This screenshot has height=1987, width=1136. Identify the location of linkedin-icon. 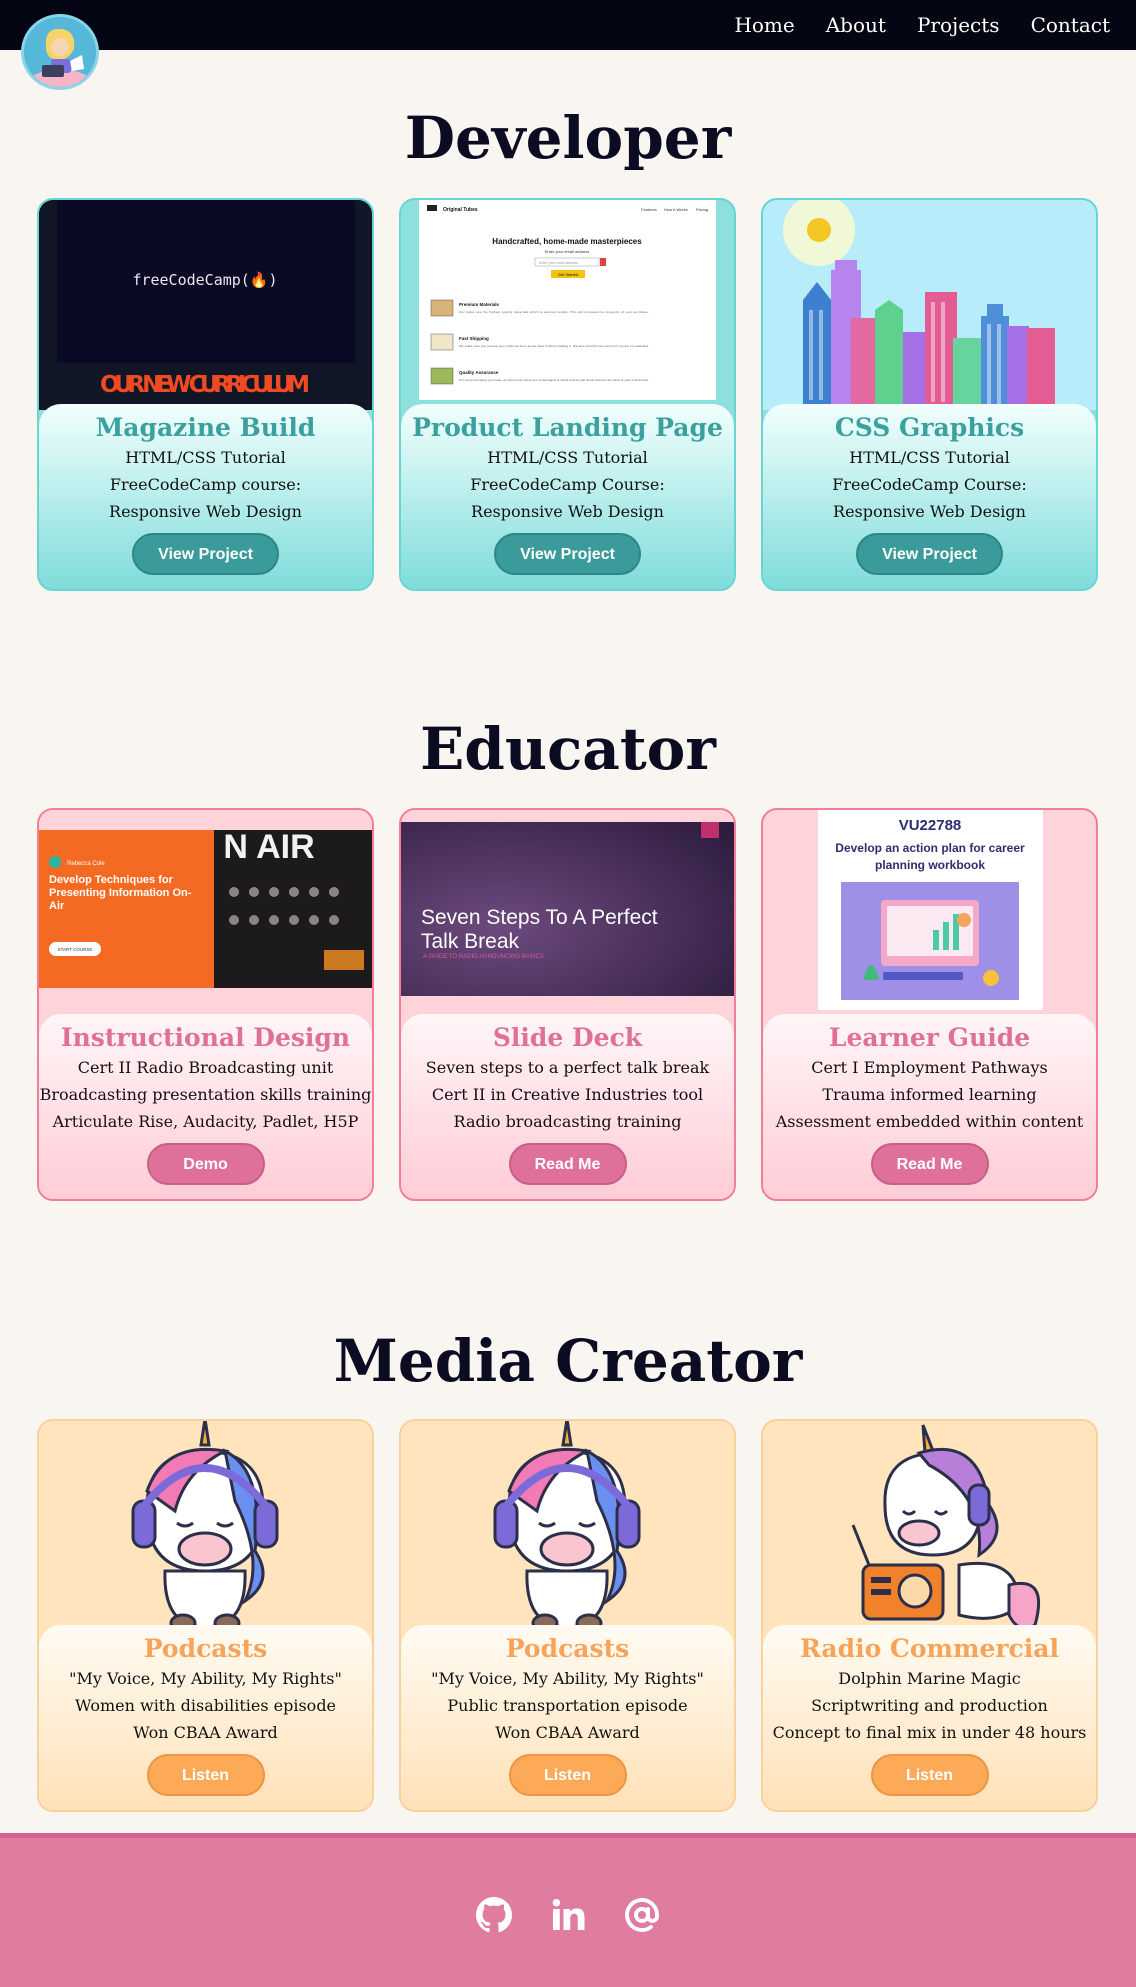
(568, 1915).